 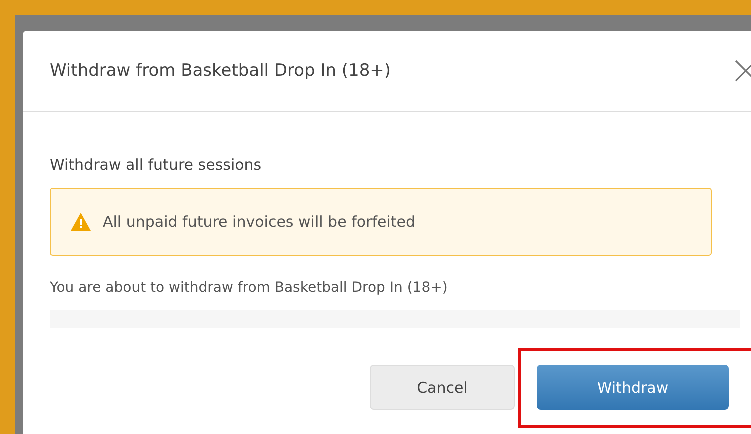 What do you see at coordinates (81, 222) in the screenshot?
I see `warning-icon` at bounding box center [81, 222].